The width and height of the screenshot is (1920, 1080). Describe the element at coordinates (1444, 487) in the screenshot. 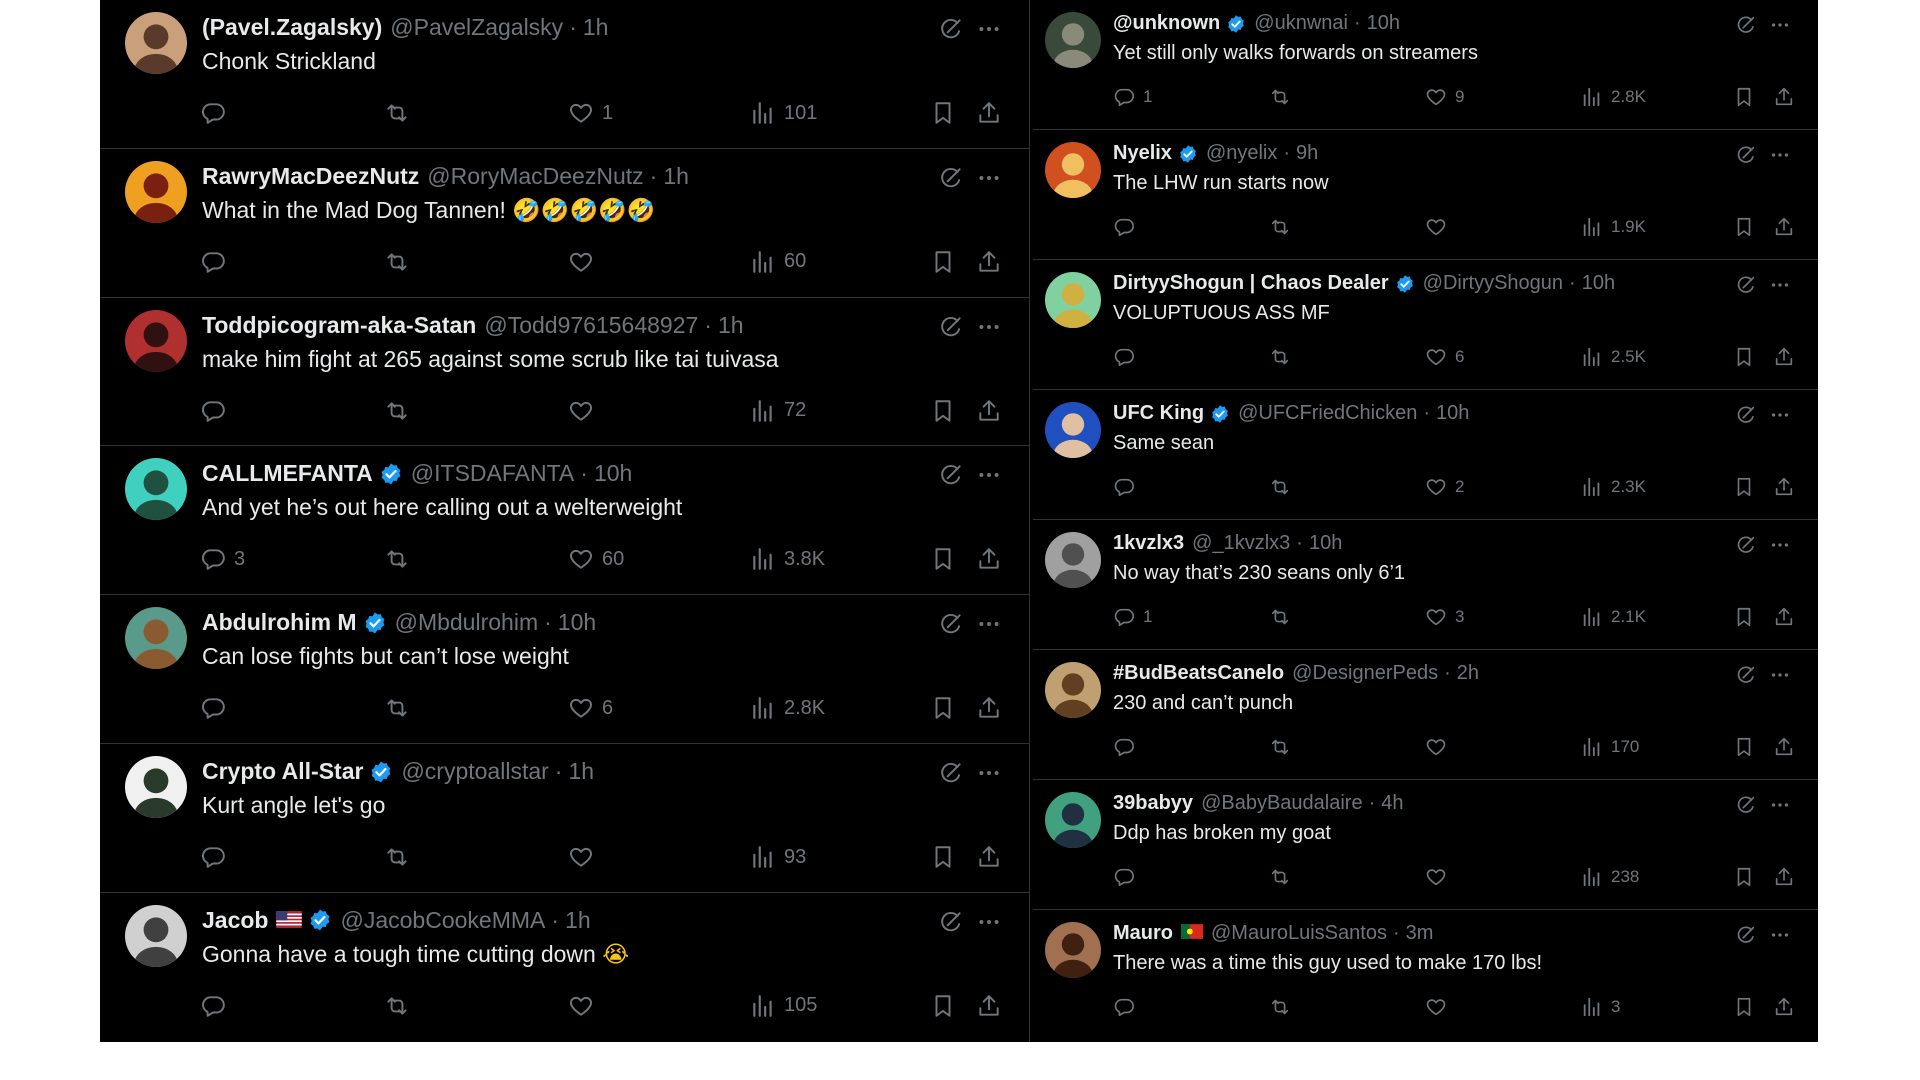

I see `like-button: 2` at that location.